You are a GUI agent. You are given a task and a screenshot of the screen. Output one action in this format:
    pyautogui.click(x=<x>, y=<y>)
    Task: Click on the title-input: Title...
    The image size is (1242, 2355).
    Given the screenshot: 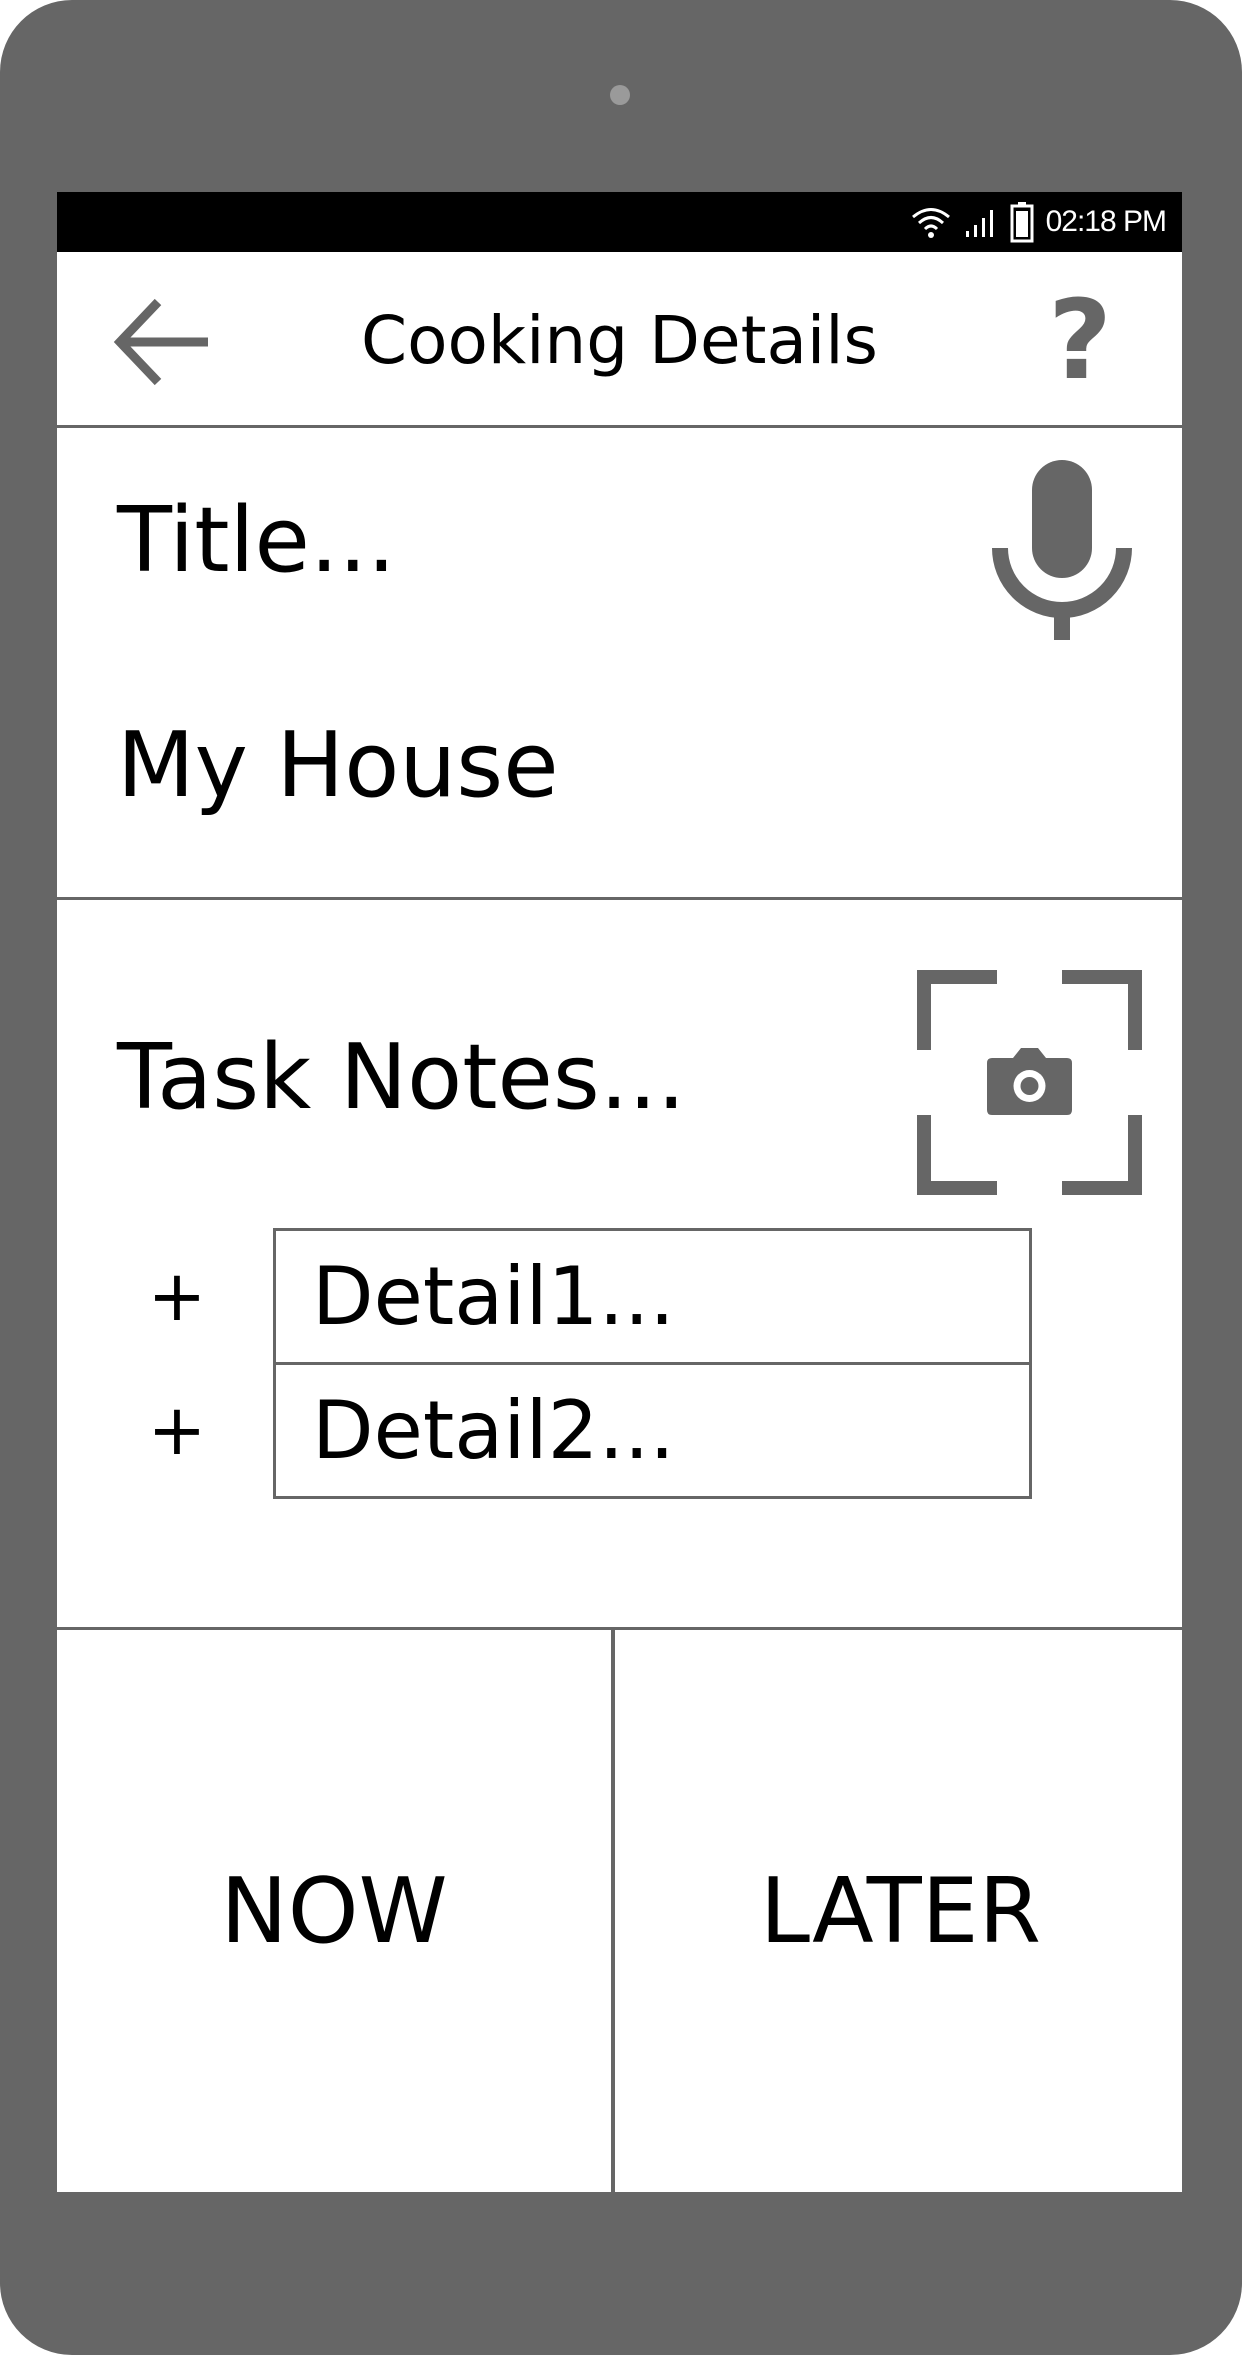 What is the action you would take?
    pyautogui.click(x=256, y=540)
    